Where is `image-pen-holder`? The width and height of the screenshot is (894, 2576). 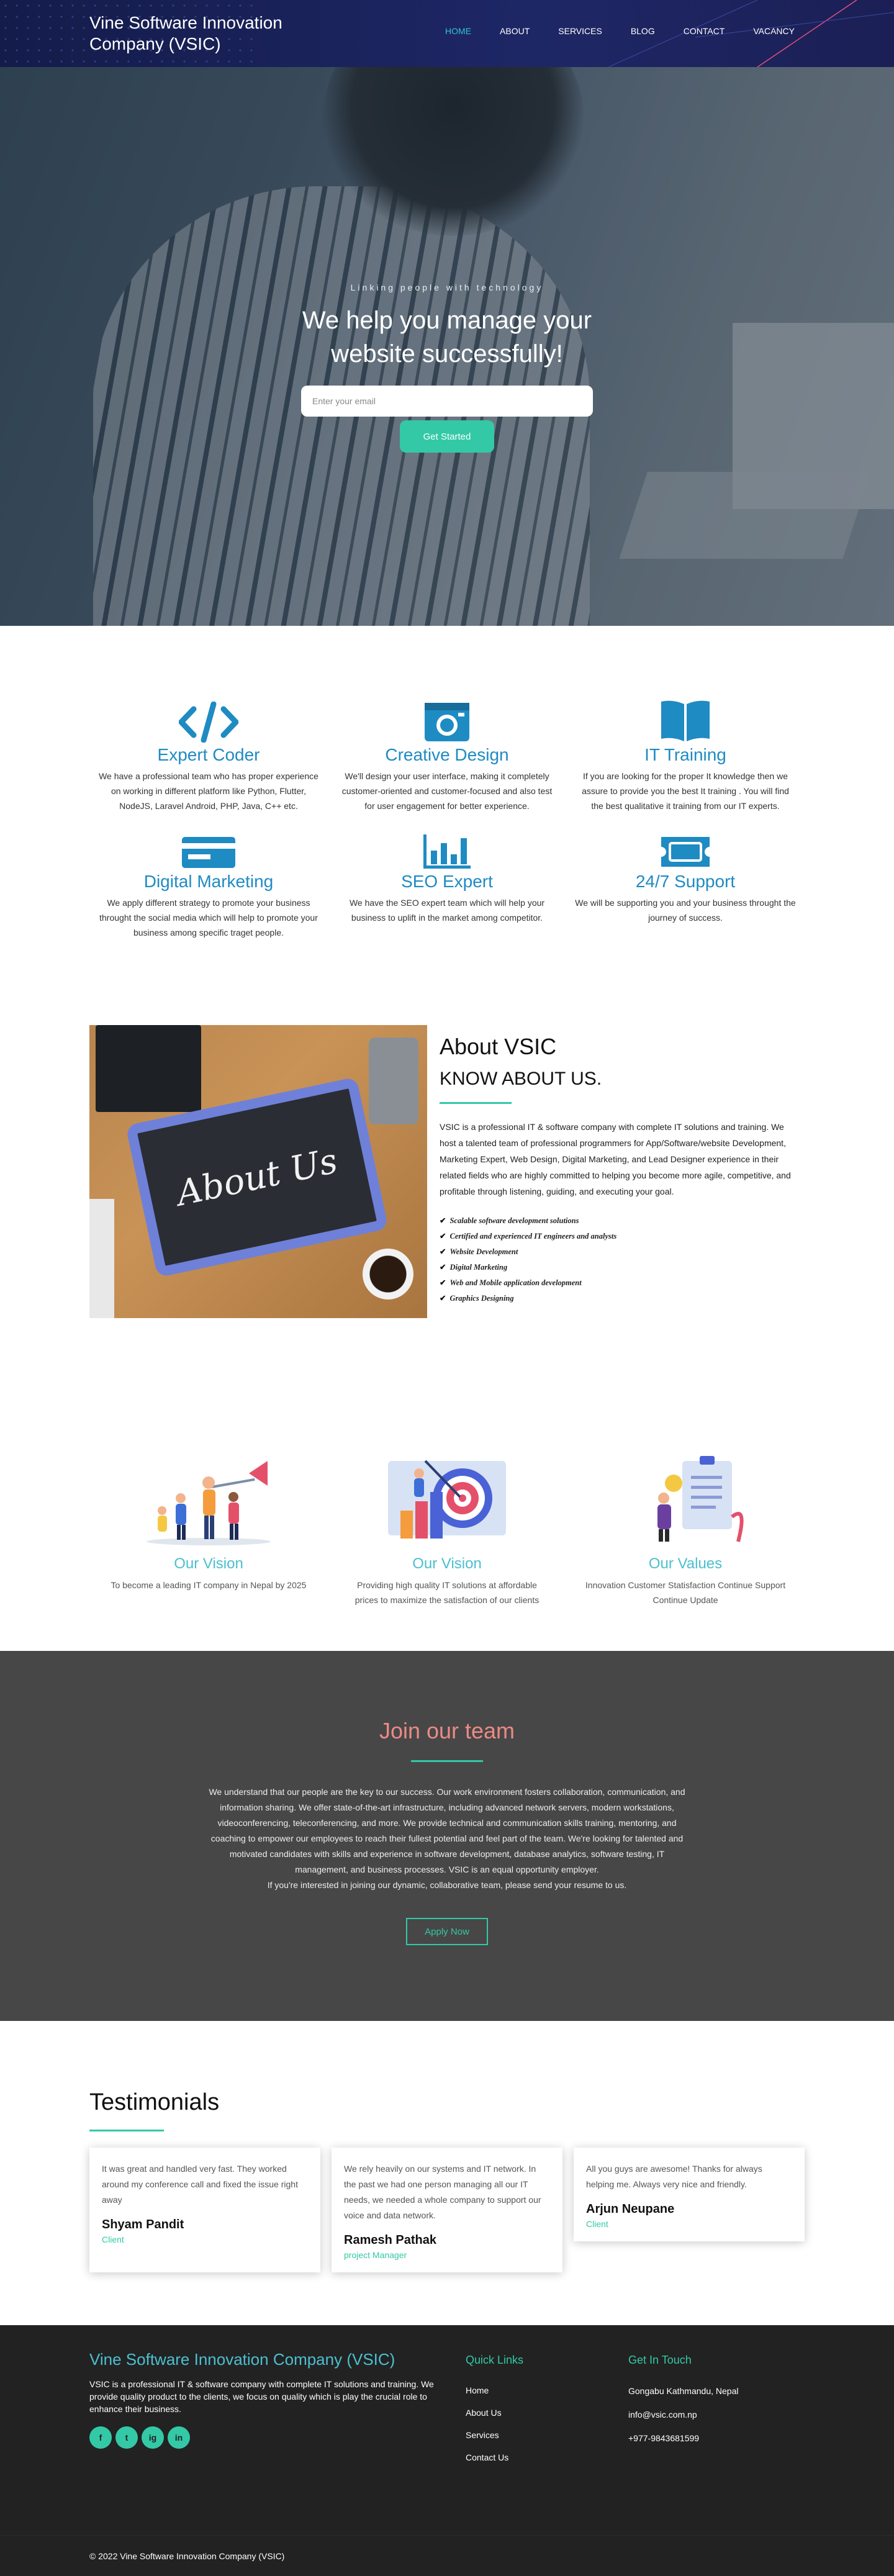 image-pen-holder is located at coordinates (393, 1080).